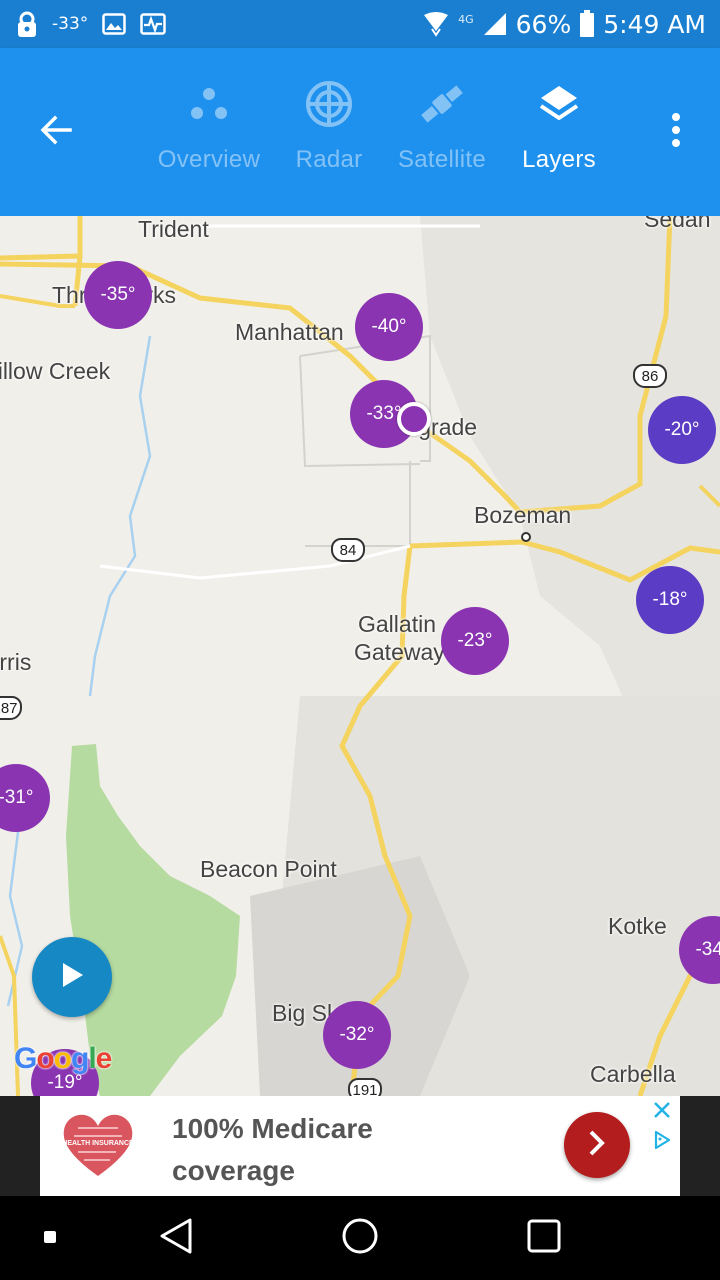  I want to click on app-toolbar: Overview Radar Satellite Layers, so click(360, 132).